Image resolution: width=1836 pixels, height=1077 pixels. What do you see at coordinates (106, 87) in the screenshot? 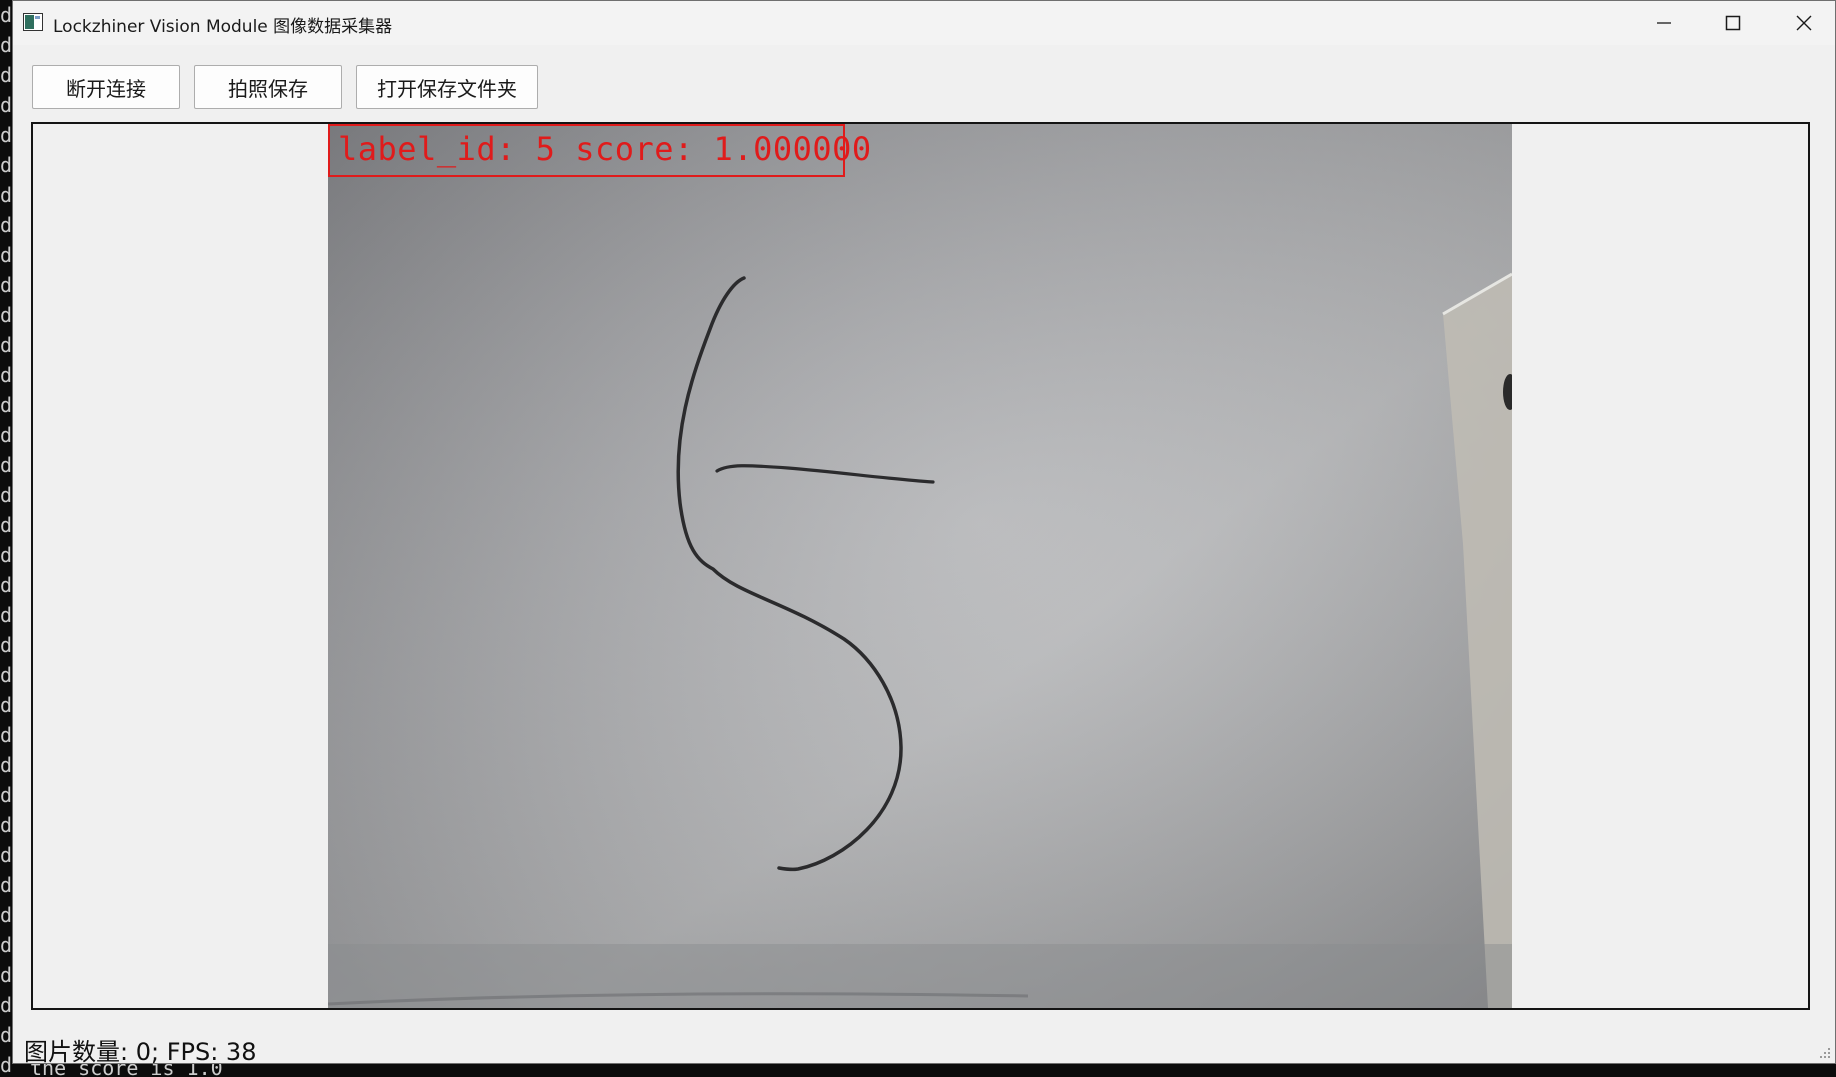
I see `disconnect-button: 断开连接` at bounding box center [106, 87].